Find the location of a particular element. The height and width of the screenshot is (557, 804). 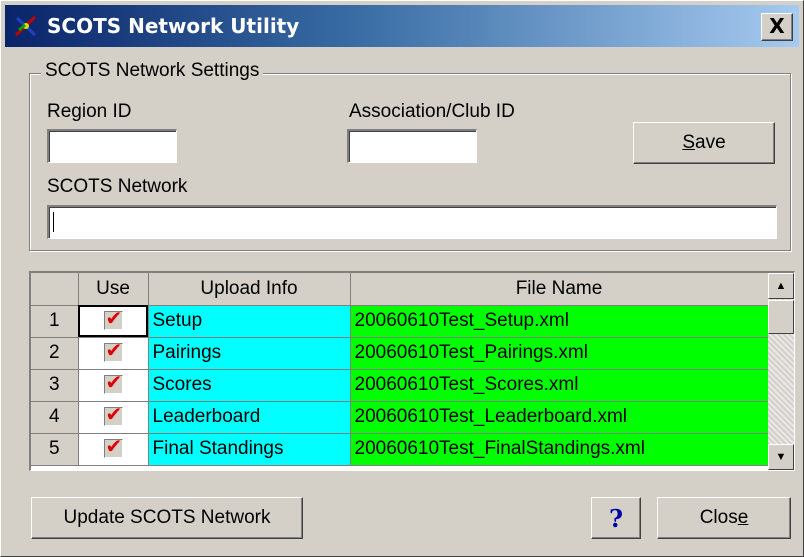

save-button: Save is located at coordinates (704, 143).